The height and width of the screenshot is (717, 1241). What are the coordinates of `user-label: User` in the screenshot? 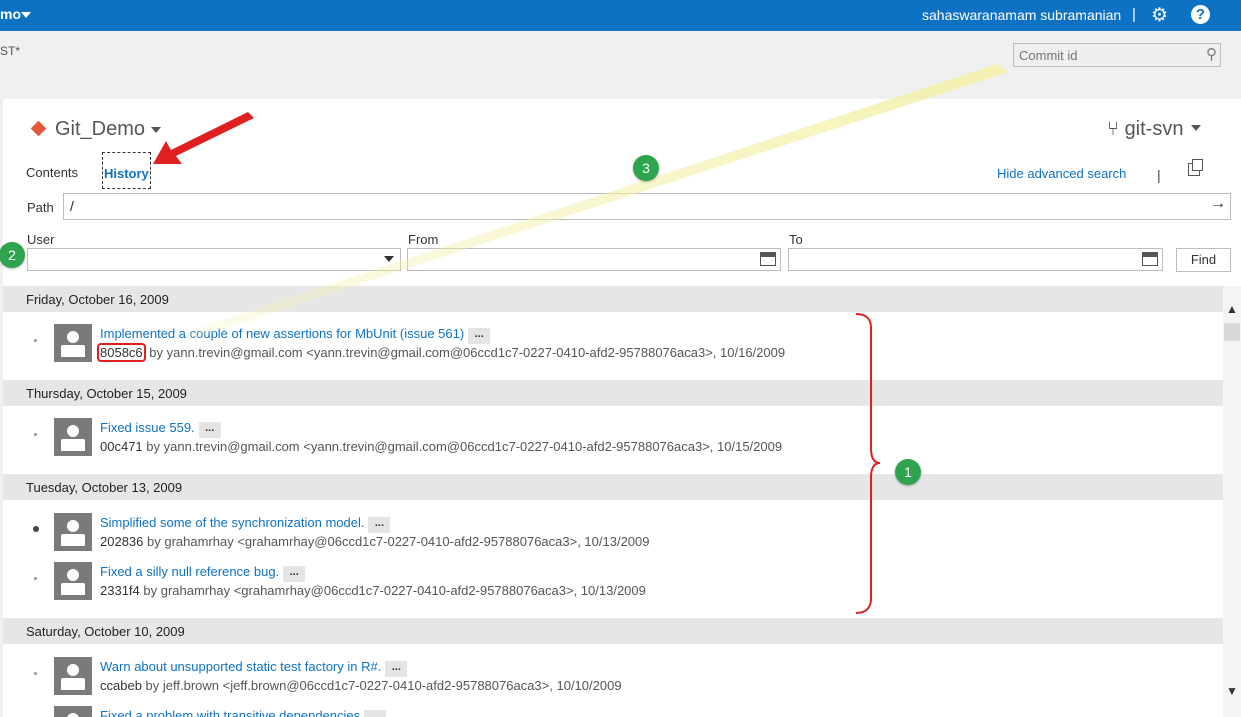 It's located at (41, 239).